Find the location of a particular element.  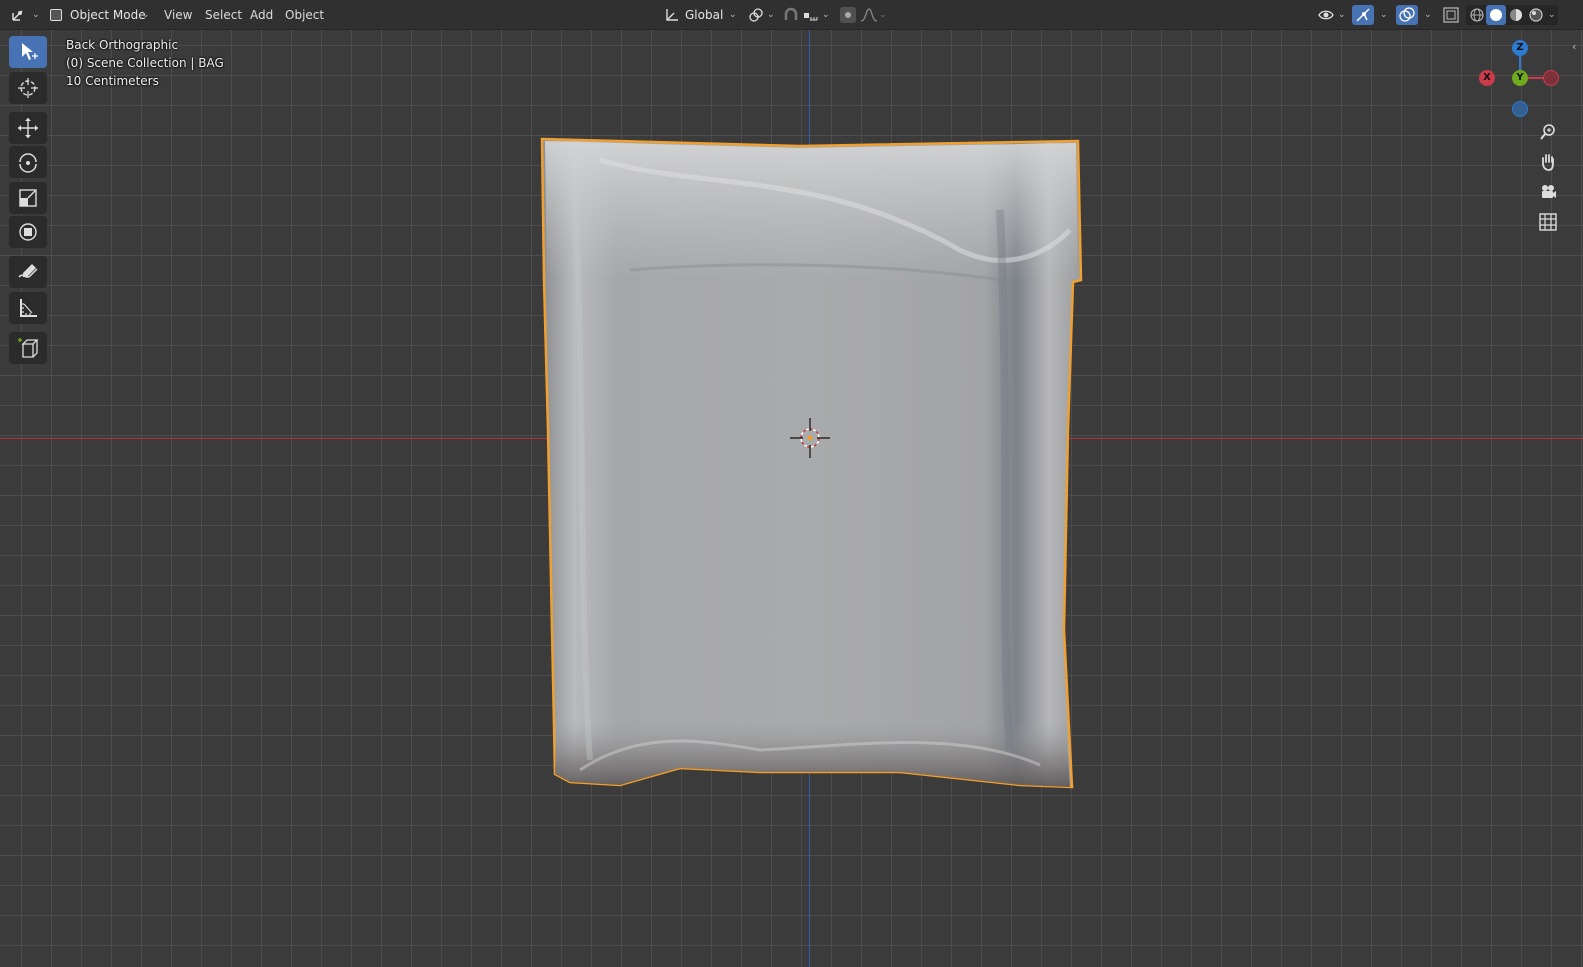

add-cube-icon is located at coordinates (28, 348).